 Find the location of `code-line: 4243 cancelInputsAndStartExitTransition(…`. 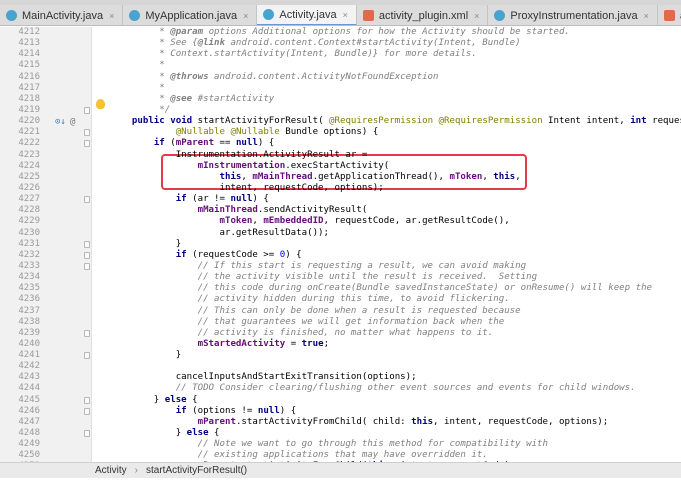

code-line: 4243 cancelInputsAndStartExitTransition(… is located at coordinates (340, 377).